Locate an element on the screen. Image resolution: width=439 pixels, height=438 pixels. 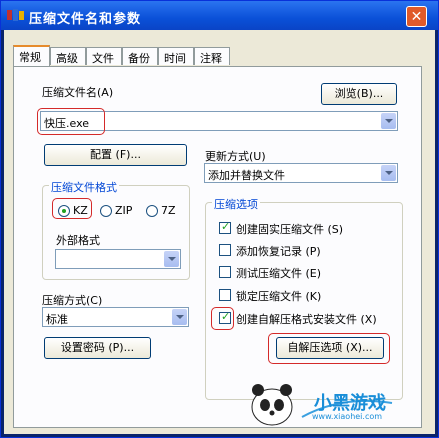
tab-time: 时间 is located at coordinates (176, 56).